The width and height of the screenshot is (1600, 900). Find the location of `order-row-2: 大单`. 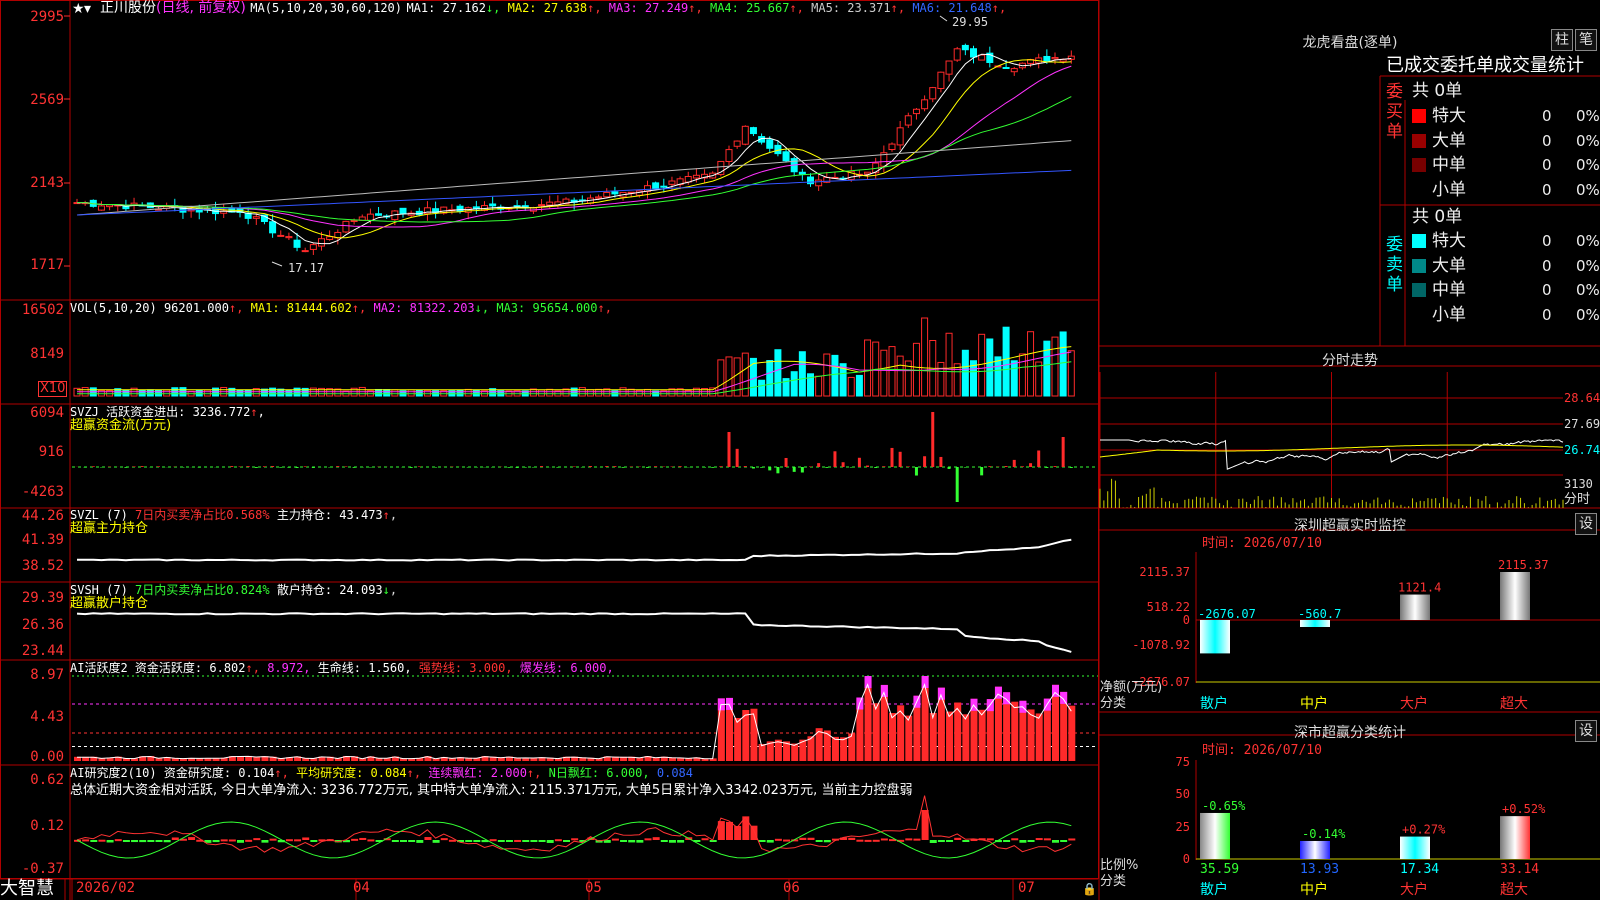

order-row-2: 大单 is located at coordinates (1439, 266).